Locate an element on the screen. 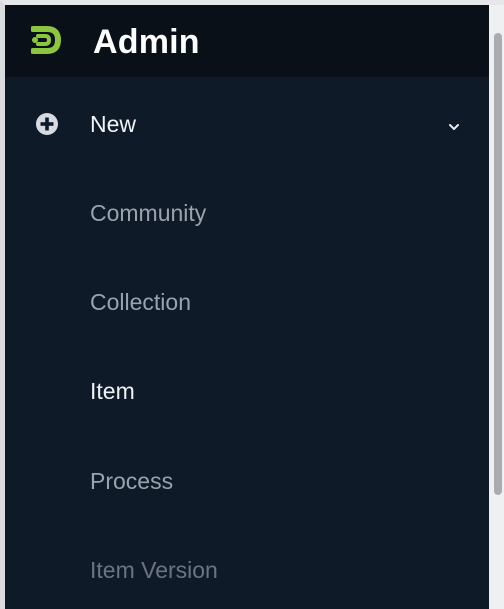 The height and width of the screenshot is (609, 504). menu-item-new-item-version: Item Version is located at coordinates (247, 568).